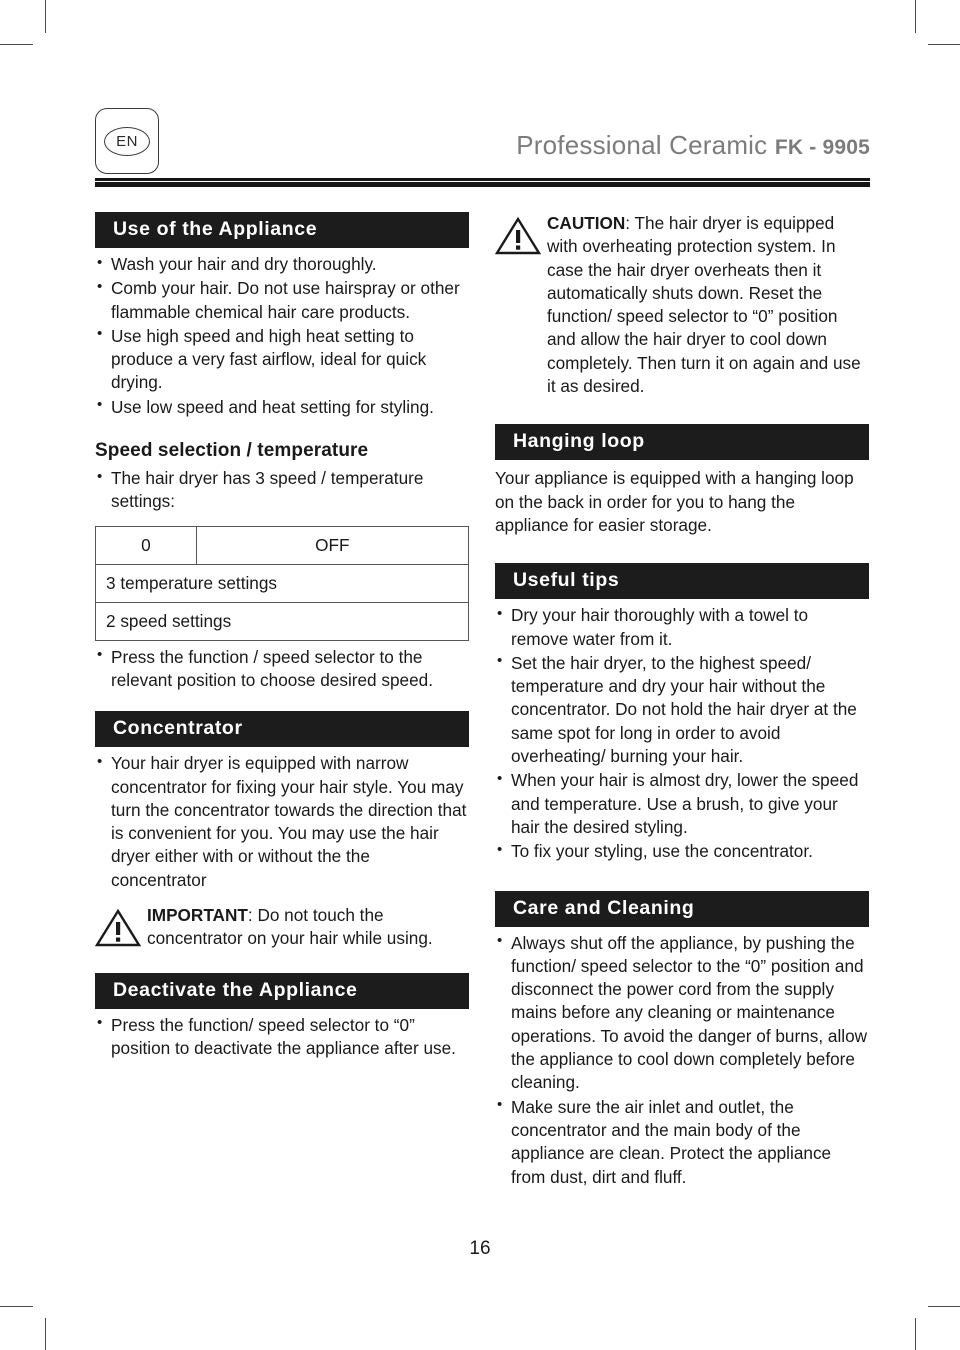  Describe the element at coordinates (589, 145) in the screenshot. I see `brand-primary-word: Professional` at that location.